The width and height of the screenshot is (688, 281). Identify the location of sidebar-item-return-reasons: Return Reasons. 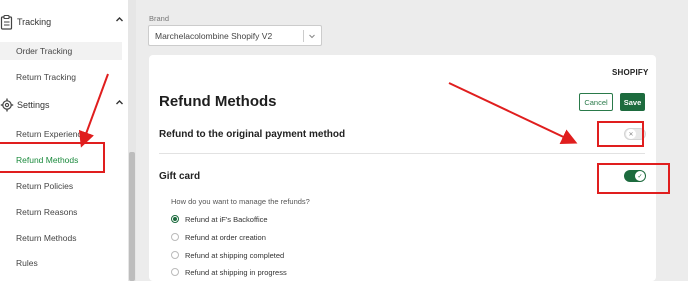
(61, 212).